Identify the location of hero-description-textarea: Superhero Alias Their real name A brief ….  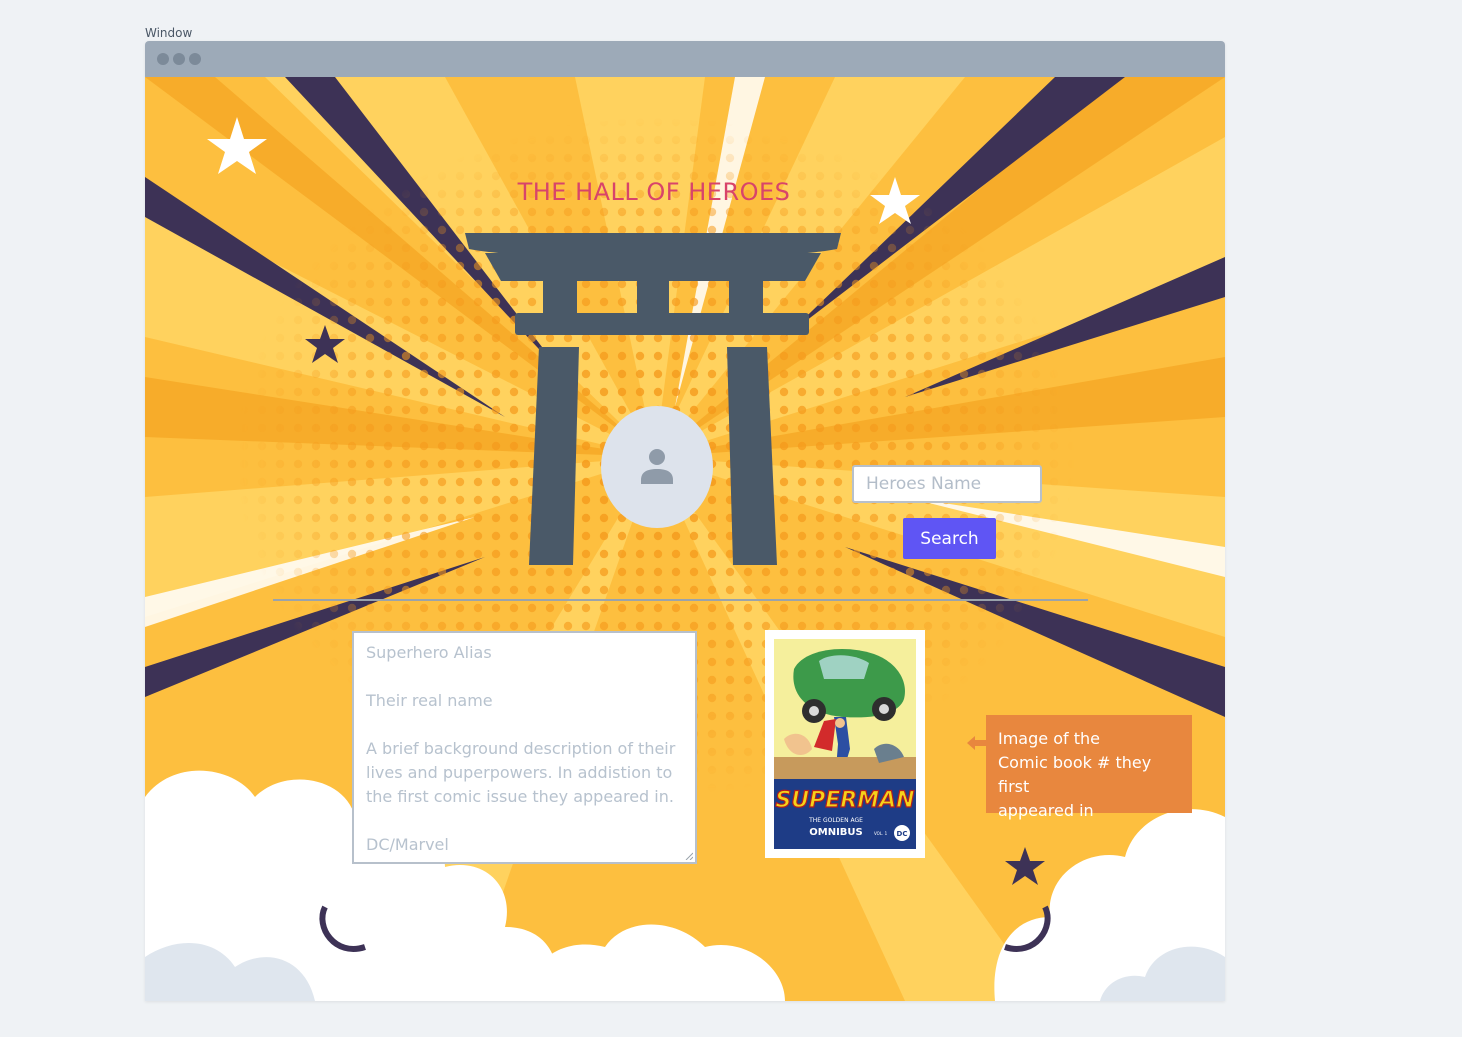
(524, 747).